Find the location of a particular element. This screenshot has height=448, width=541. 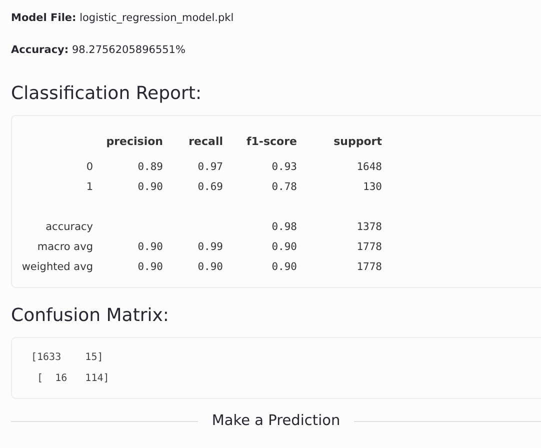

column-header: recall is located at coordinates (205, 142).